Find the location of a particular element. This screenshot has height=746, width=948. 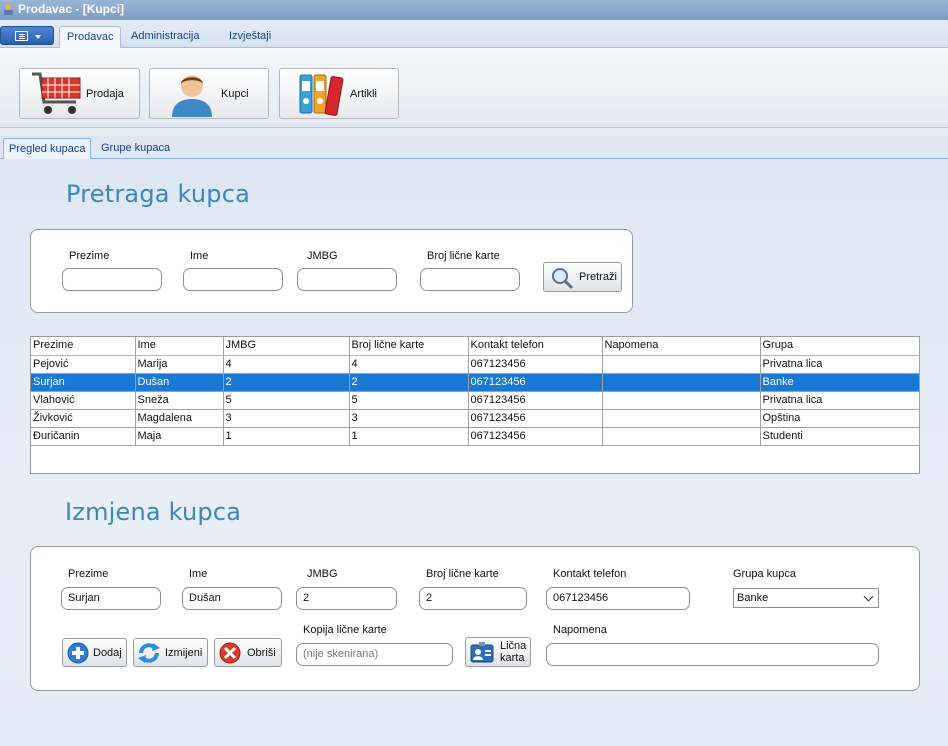

tab-pregled-kupaca: Pregled kupaca is located at coordinates (47, 149).